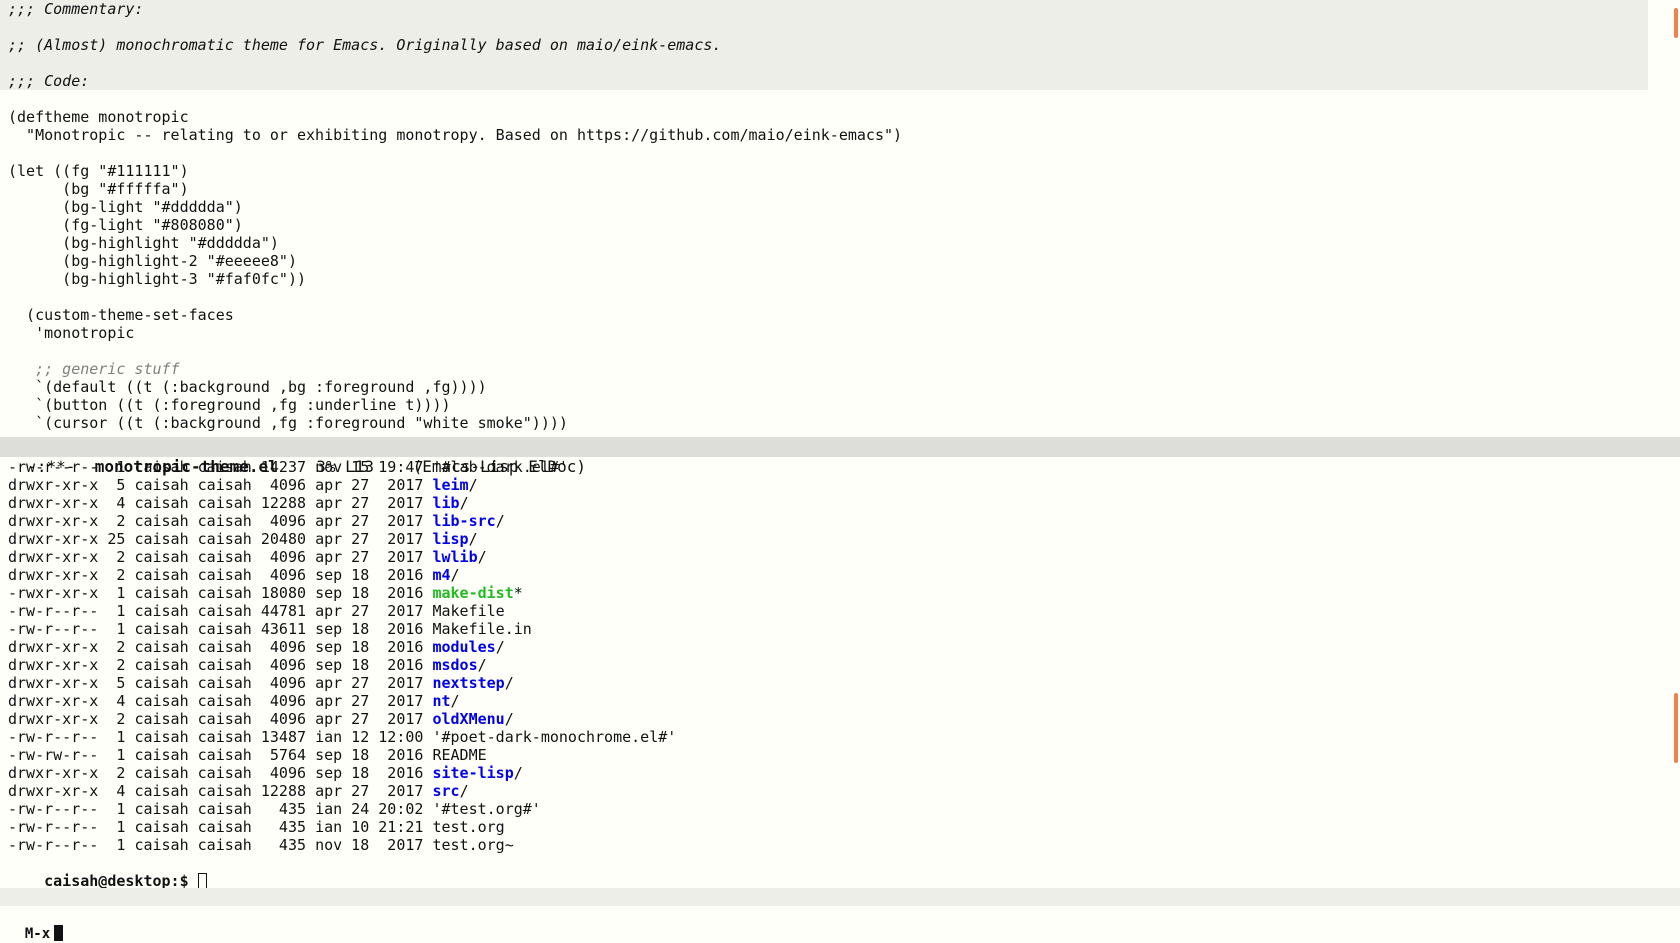 The width and height of the screenshot is (1680, 943). What do you see at coordinates (472, 593) in the screenshot?
I see `file-name: make-dist` at bounding box center [472, 593].